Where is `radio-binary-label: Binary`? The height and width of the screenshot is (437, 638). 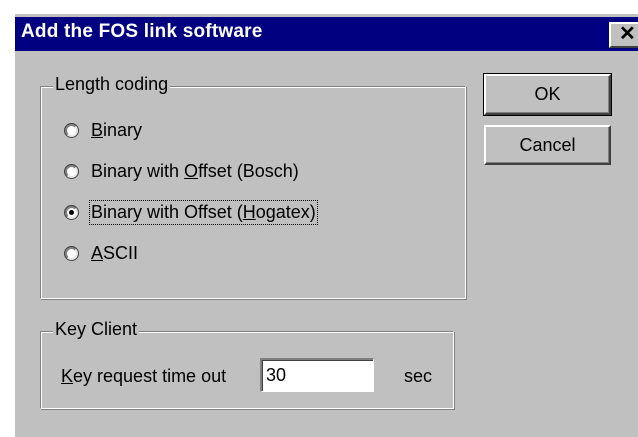
radio-binary-label: Binary is located at coordinates (117, 129).